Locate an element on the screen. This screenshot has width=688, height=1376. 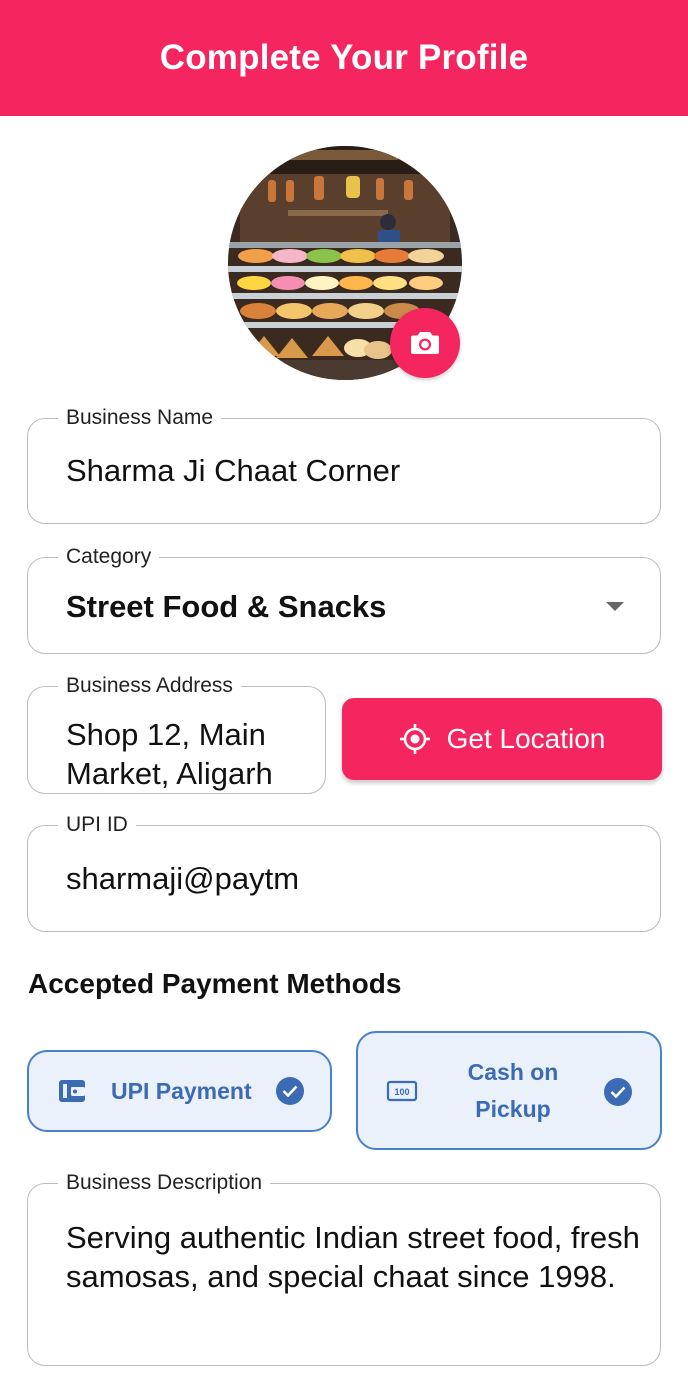
page-title: Complete Your Profile is located at coordinates (344, 57).